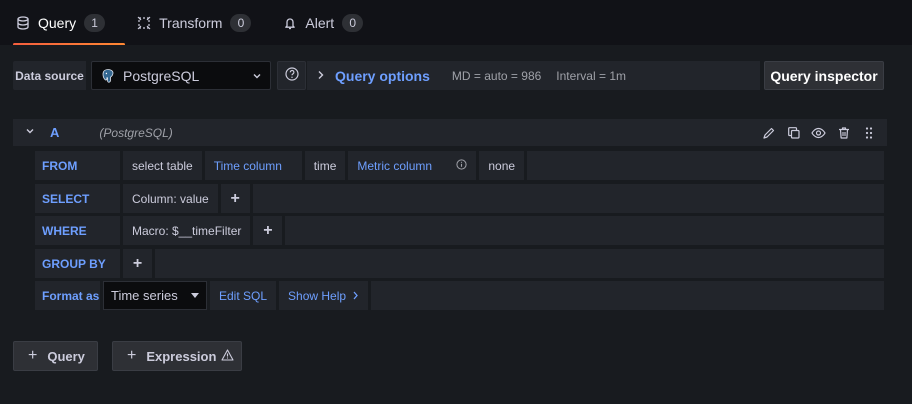  Describe the element at coordinates (137, 263) in the screenshot. I see `add-group-by-plus-button: +` at that location.